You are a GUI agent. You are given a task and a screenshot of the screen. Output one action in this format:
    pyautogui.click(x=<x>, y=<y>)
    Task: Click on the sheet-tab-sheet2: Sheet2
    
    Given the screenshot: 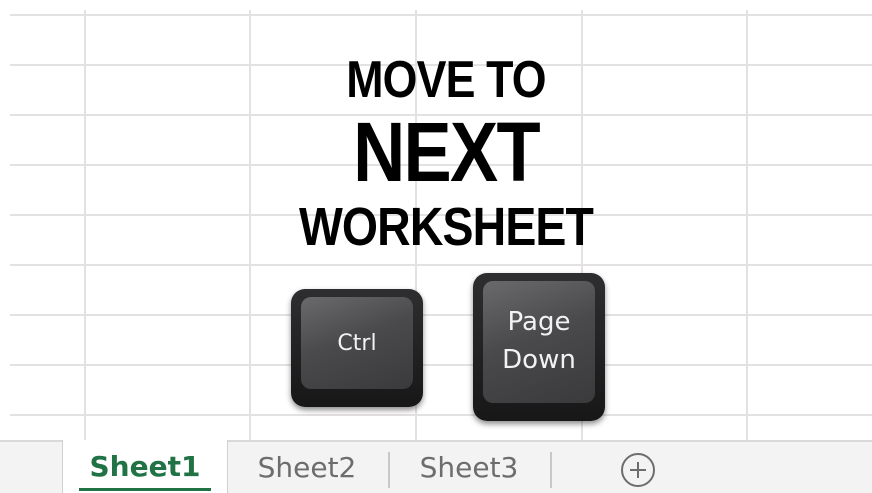 What is the action you would take?
    pyautogui.click(x=307, y=467)
    